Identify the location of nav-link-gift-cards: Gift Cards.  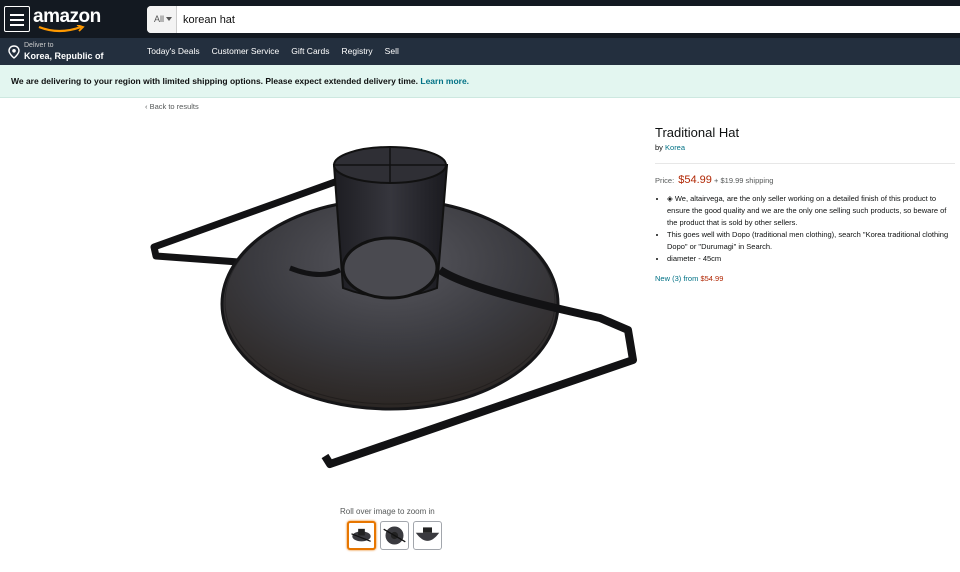
(310, 51).